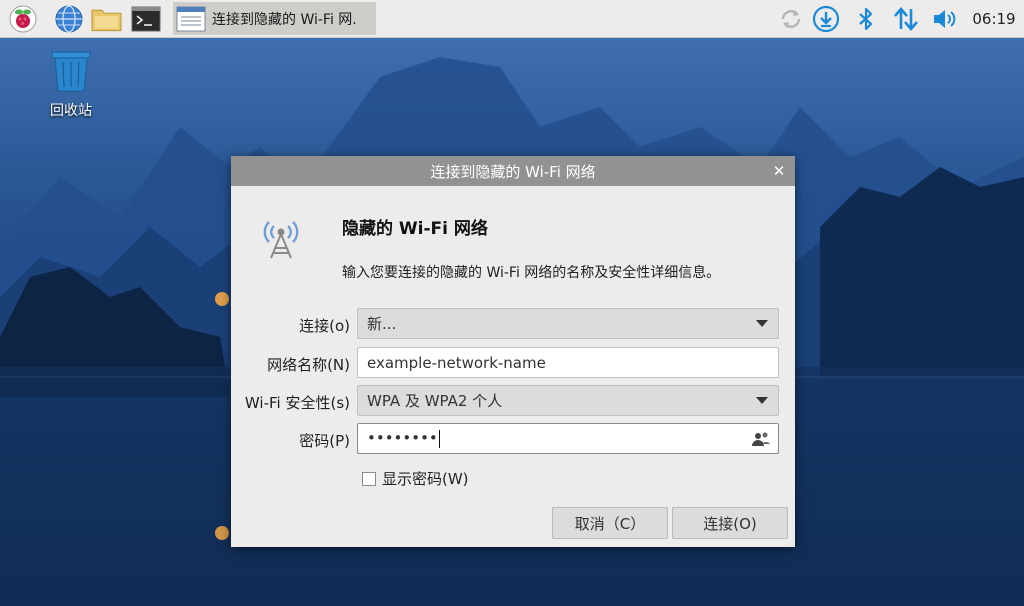 This screenshot has height=606, width=1024. I want to click on taskbar: 连接到隐藏的 Wi-Fi 网. 06:19, so click(512, 19).